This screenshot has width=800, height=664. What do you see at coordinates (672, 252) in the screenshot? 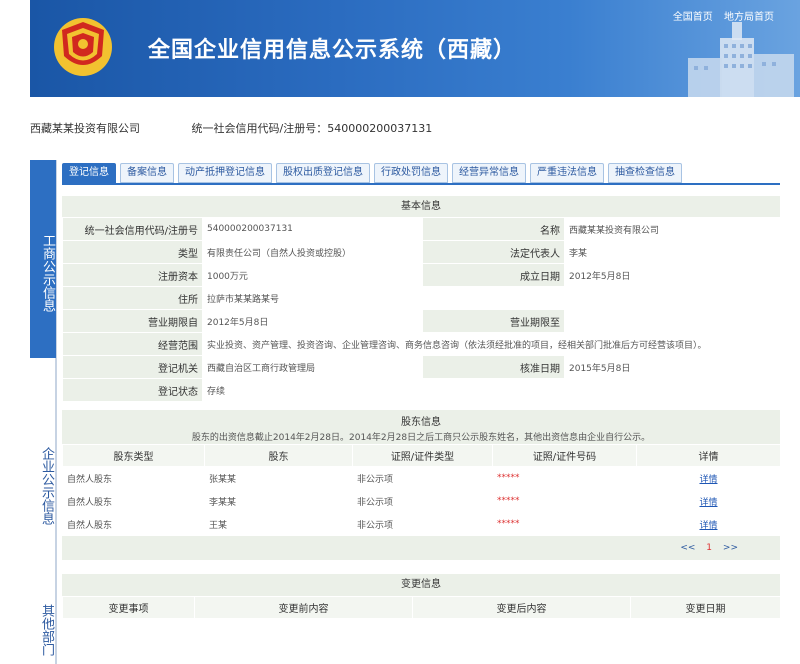
I see `field-value: 李某` at bounding box center [672, 252].